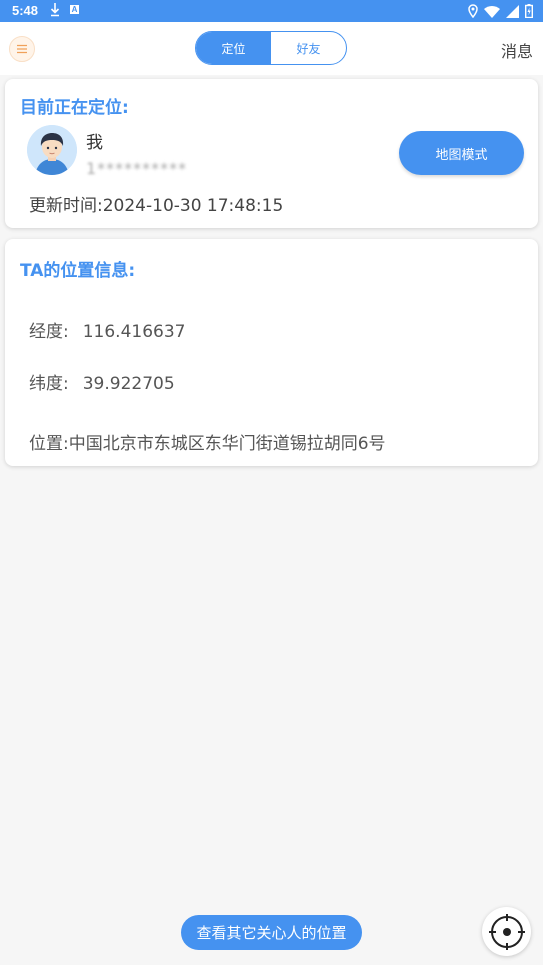 This screenshot has height=965, width=543. I want to click on signal-icon, so click(512, 11).